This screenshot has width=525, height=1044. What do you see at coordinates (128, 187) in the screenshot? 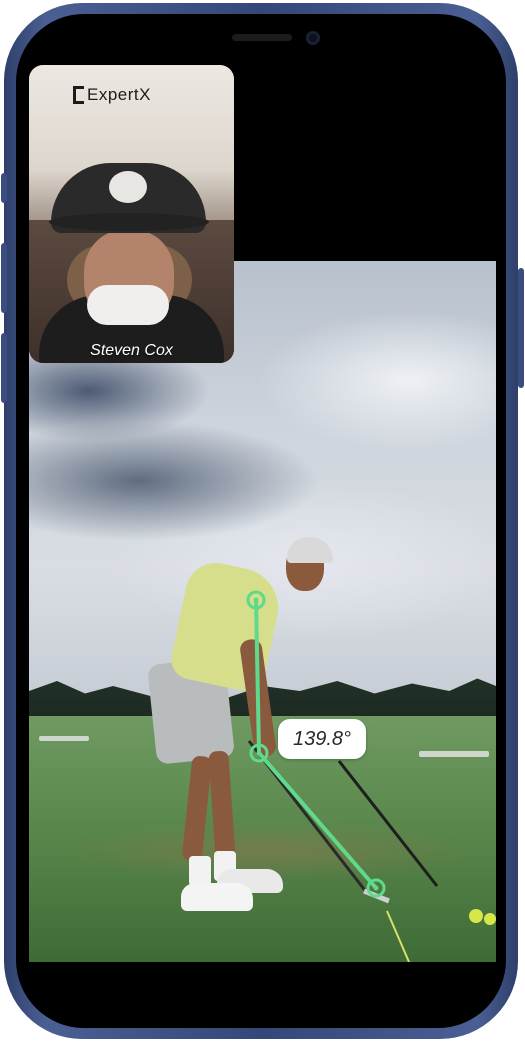
I see `pip-cap-logo-icon` at bounding box center [128, 187].